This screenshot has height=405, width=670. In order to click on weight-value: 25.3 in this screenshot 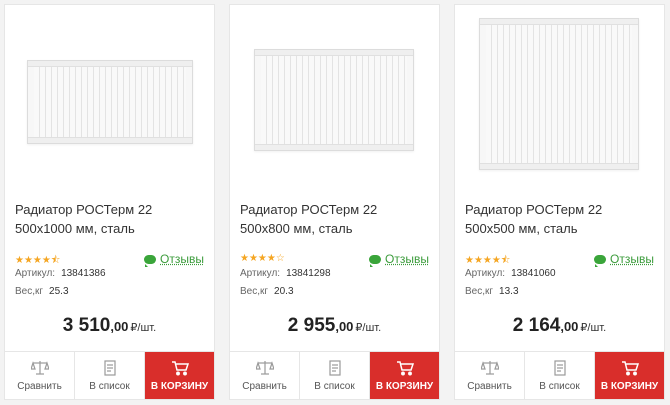, I will do `click(59, 291)`.